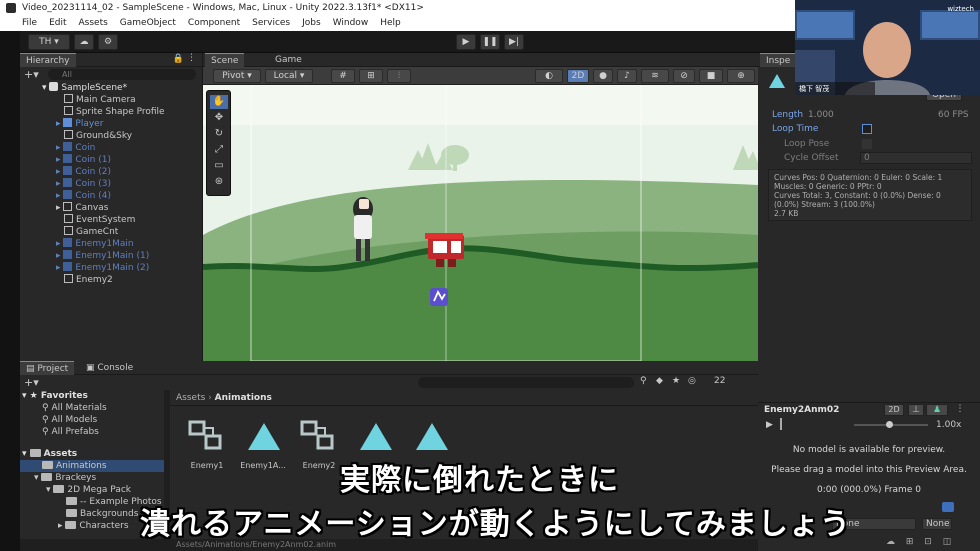 Image resolution: width=980 pixels, height=551 pixels. I want to click on play-button: ▶, so click(466, 42).